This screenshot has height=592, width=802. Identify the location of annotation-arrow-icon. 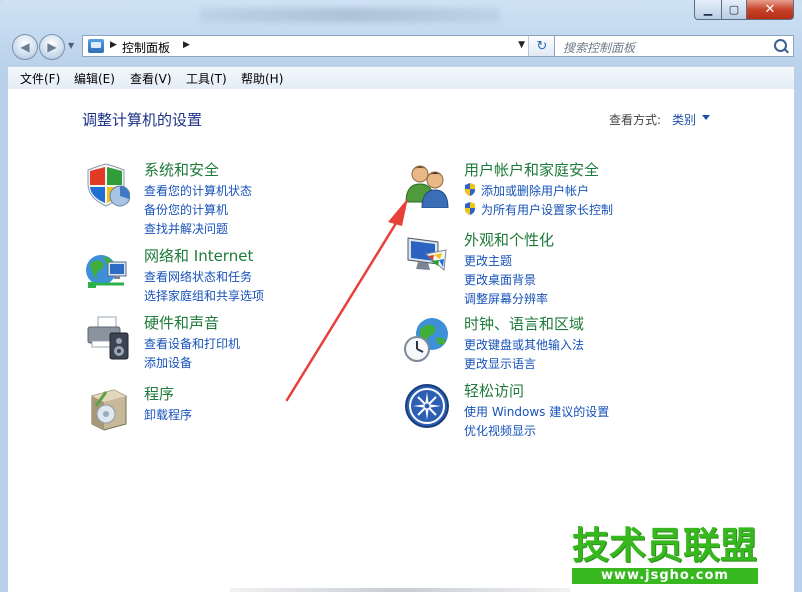
(346, 300).